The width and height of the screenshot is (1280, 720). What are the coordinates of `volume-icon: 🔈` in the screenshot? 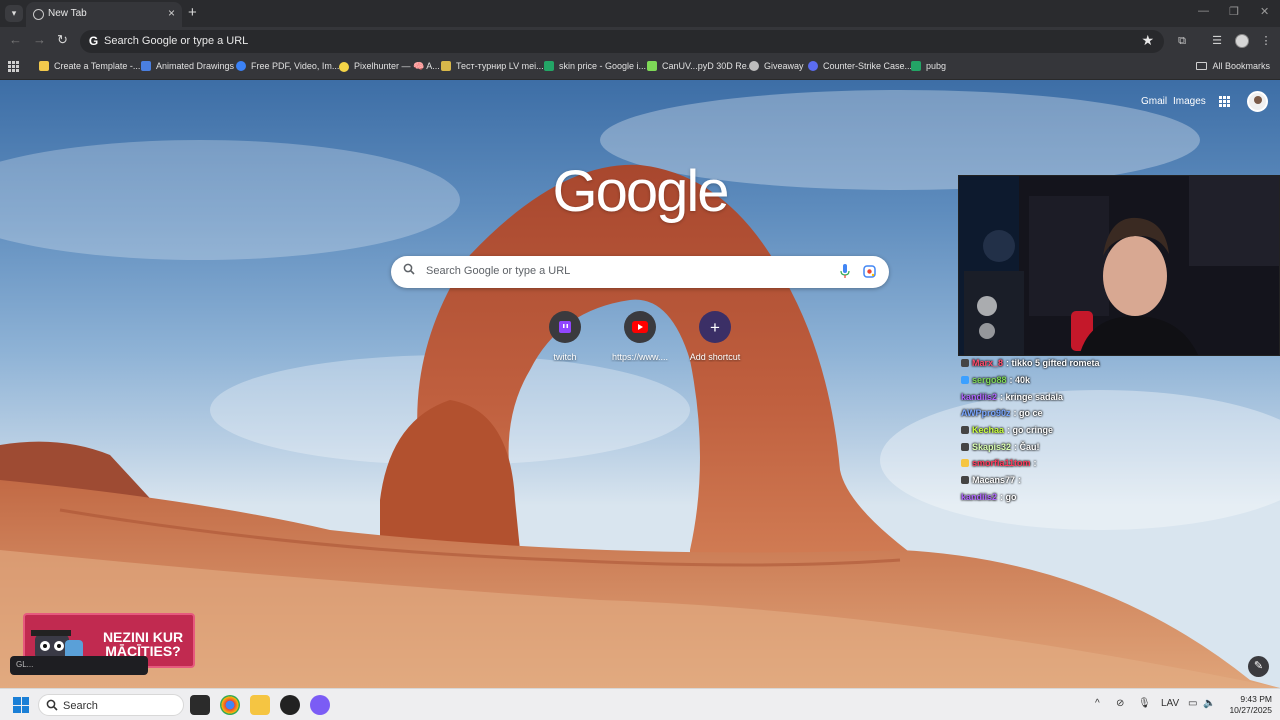 It's located at (1209, 703).